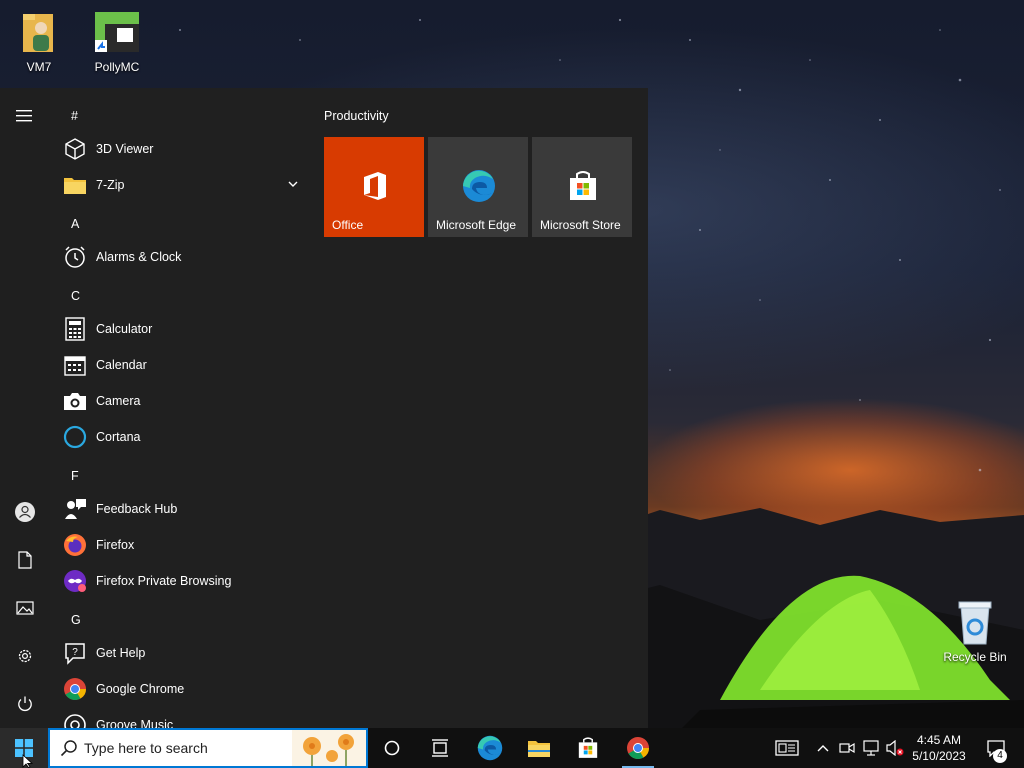  Describe the element at coordinates (75, 365) in the screenshot. I see `calendar-icon` at that location.